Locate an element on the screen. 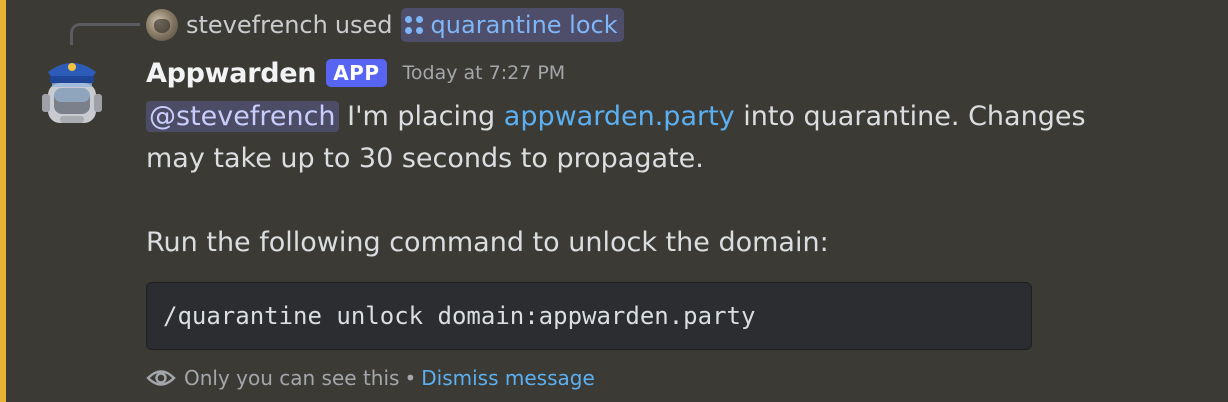  reply-used-text: used is located at coordinates (363, 25).